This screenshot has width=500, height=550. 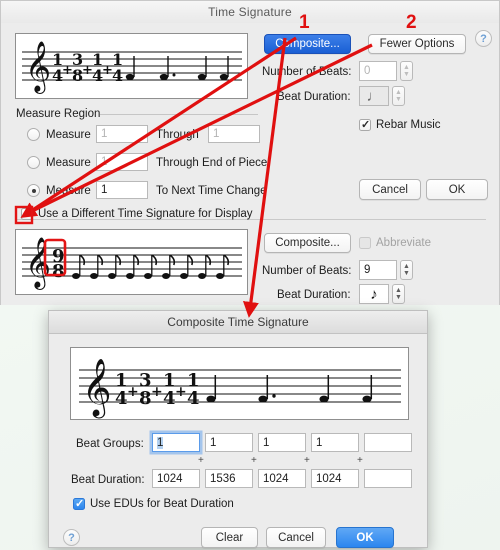 I want to click on fewer-options-label: Fewer Options, so click(x=417, y=44).